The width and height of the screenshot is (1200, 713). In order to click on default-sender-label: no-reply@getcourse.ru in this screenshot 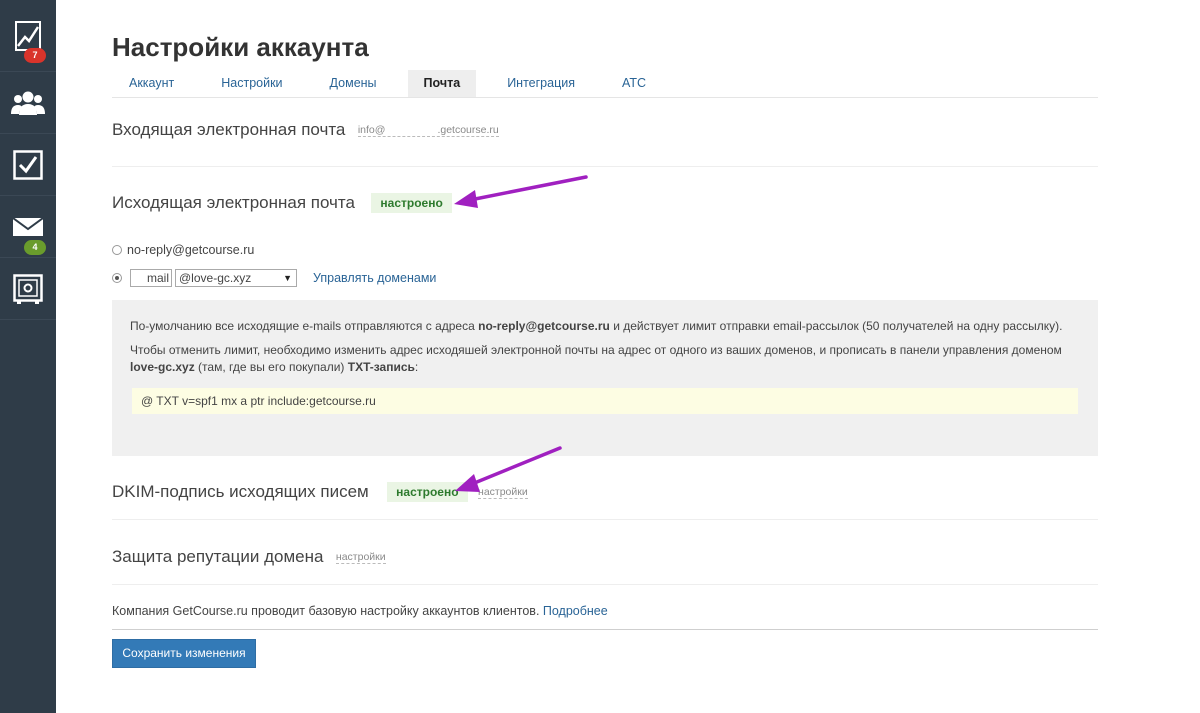, I will do `click(191, 250)`.